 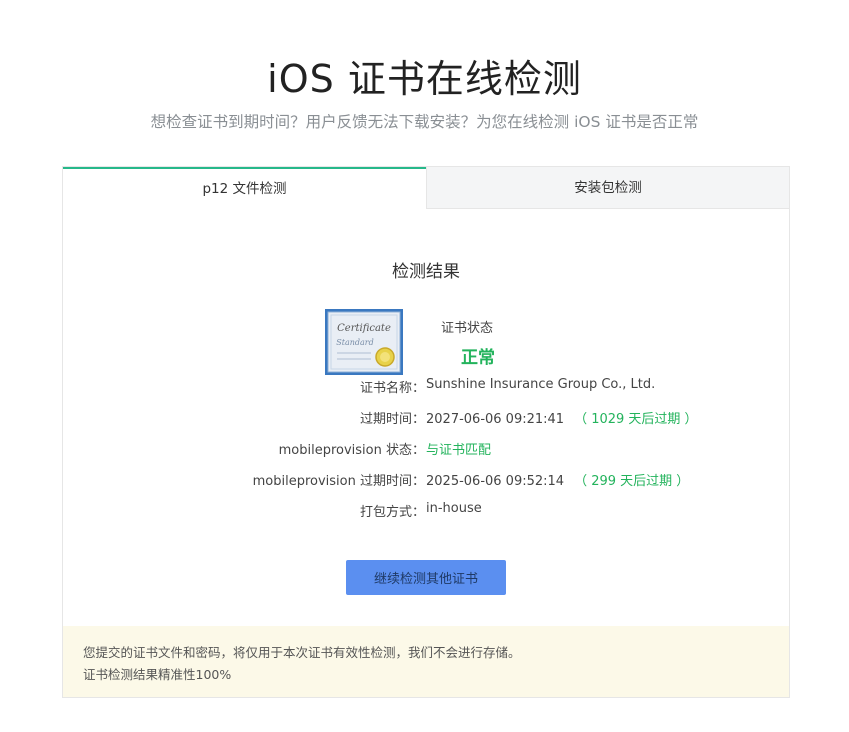 I want to click on cert-name-value: Sunshine Insurance Group Co., Ltd., so click(x=541, y=384).